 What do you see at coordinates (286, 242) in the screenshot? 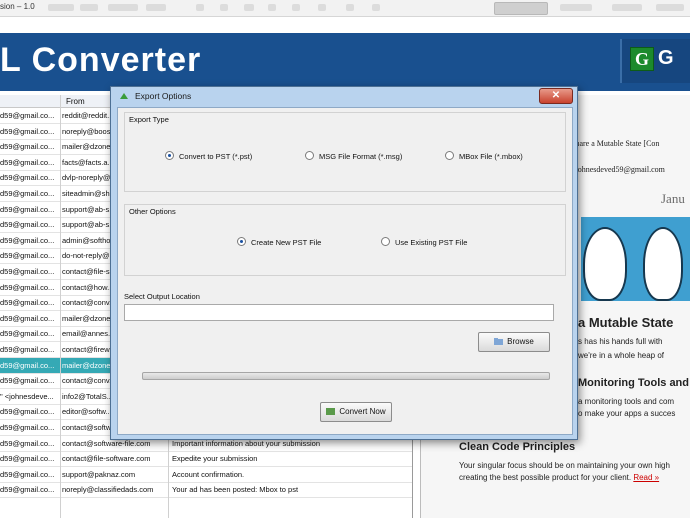
I see `radio-label: Create New PST File` at bounding box center [286, 242].